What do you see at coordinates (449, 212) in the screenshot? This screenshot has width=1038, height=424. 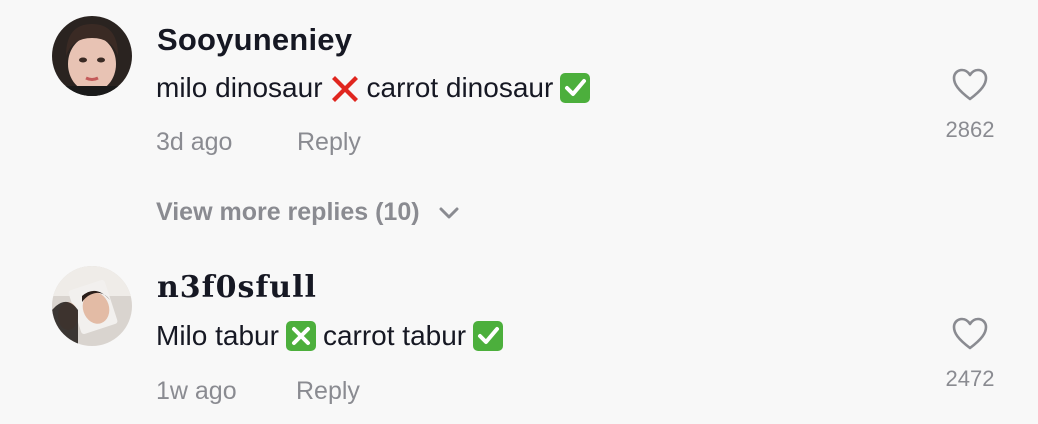 I see `chevron-down-icon` at bounding box center [449, 212].